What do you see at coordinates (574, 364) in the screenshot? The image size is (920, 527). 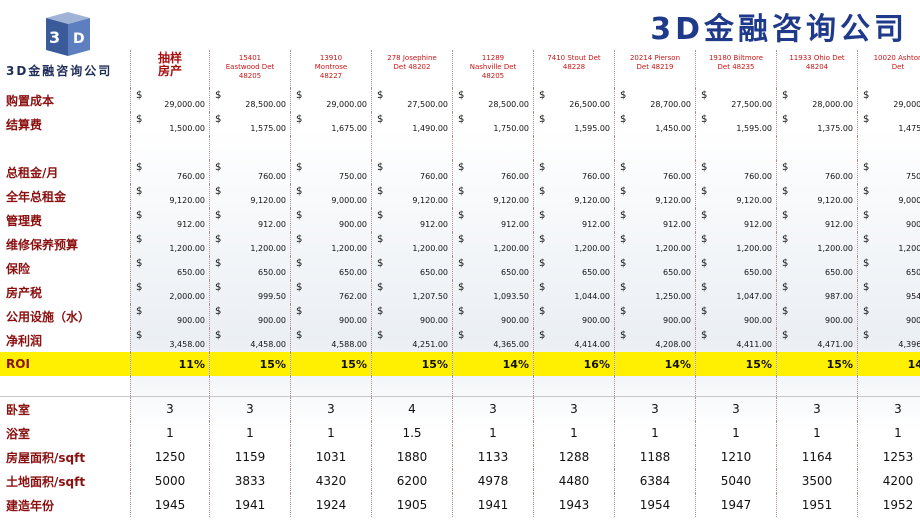 I see `roi-value: 16%` at bounding box center [574, 364].